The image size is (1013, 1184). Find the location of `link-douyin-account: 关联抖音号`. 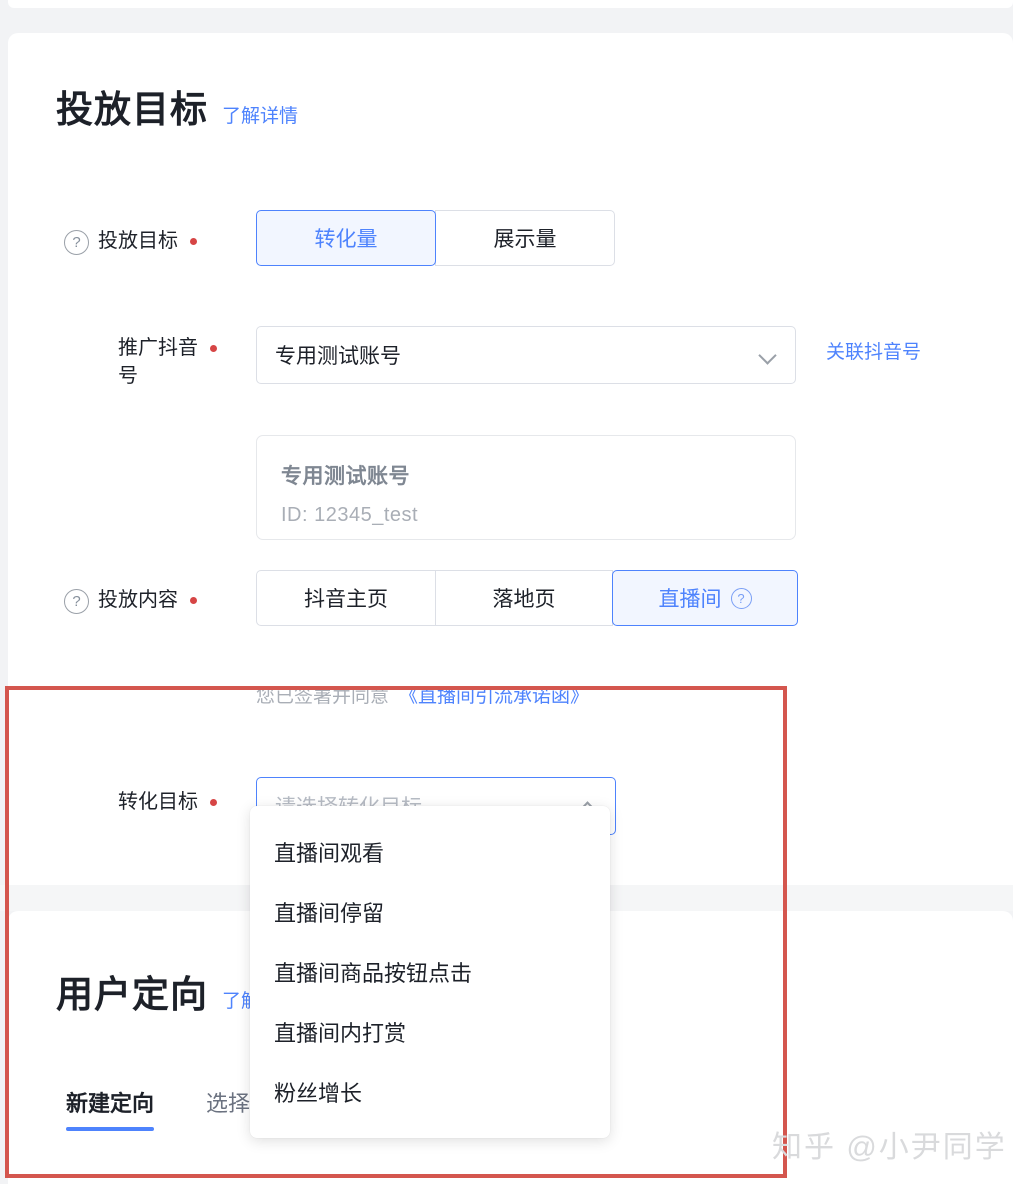

link-douyin-account: 关联抖音号 is located at coordinates (873, 350).